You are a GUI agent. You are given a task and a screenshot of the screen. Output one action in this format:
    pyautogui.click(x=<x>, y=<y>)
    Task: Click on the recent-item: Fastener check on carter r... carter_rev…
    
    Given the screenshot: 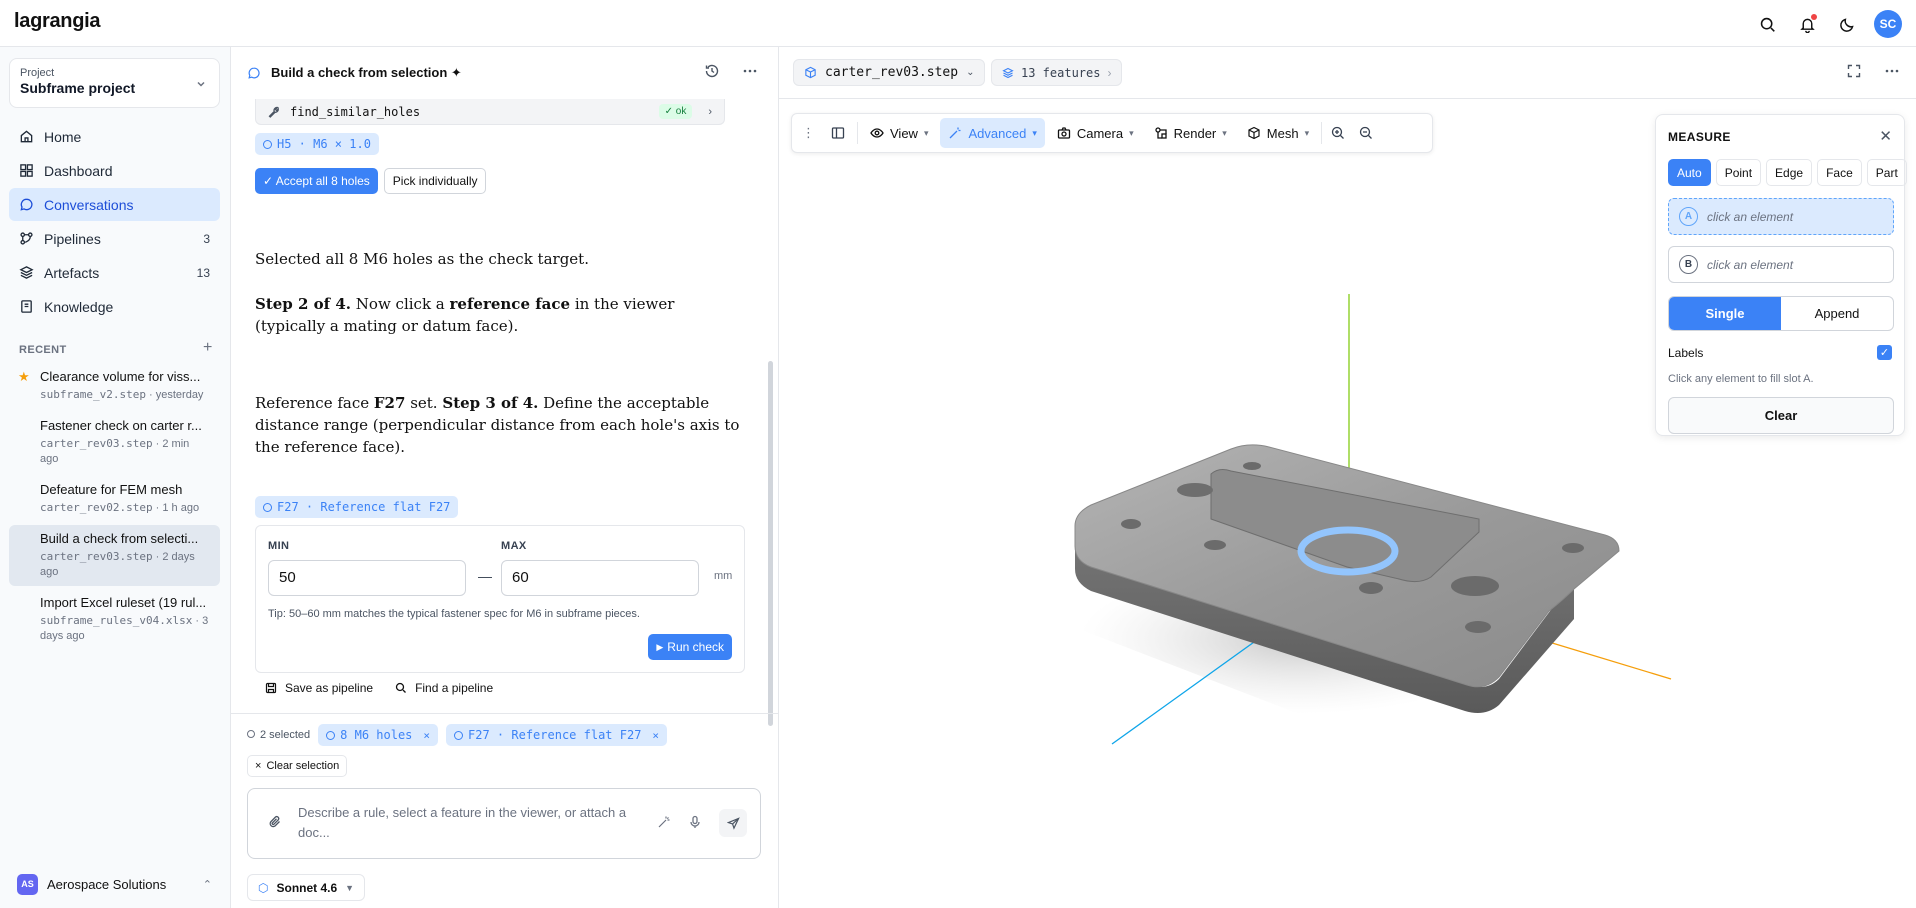 What is the action you would take?
    pyautogui.click(x=114, y=442)
    